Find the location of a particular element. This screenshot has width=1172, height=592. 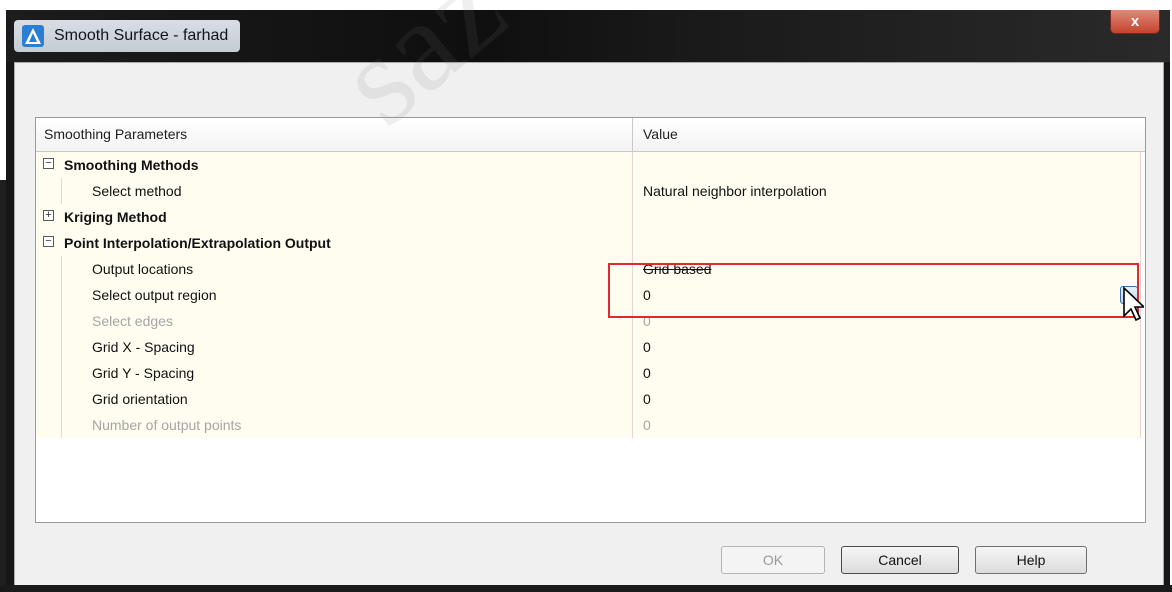

title-pill: Smooth Surface - farhad is located at coordinates (127, 36).